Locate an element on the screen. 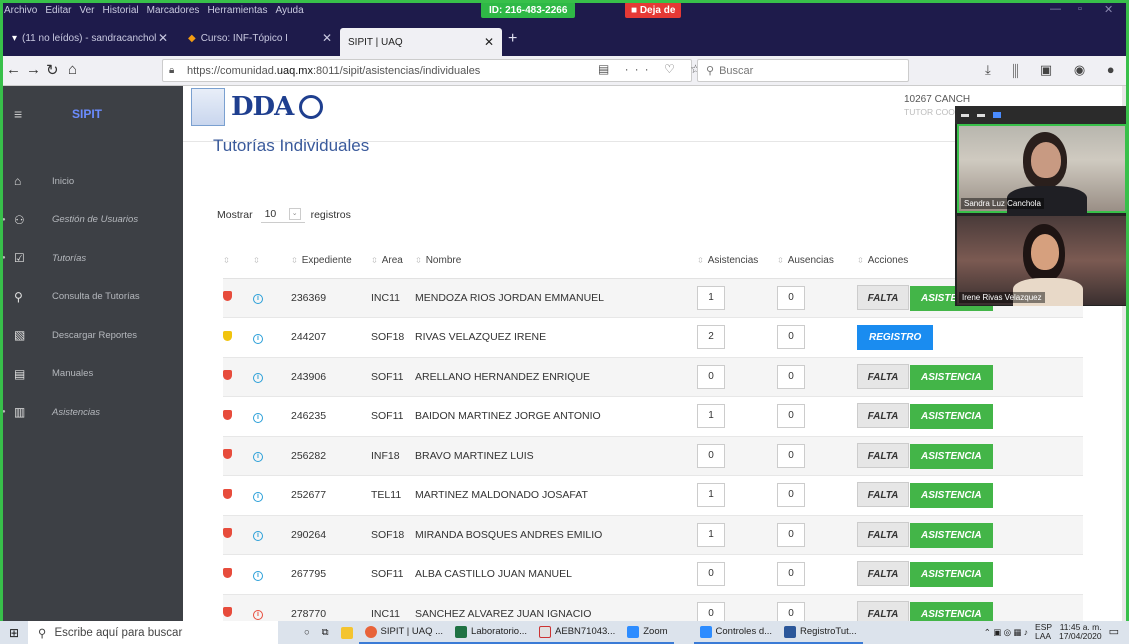 This screenshot has width=1129, height=644. language-indicator: ESP LAA is located at coordinates (1043, 632).